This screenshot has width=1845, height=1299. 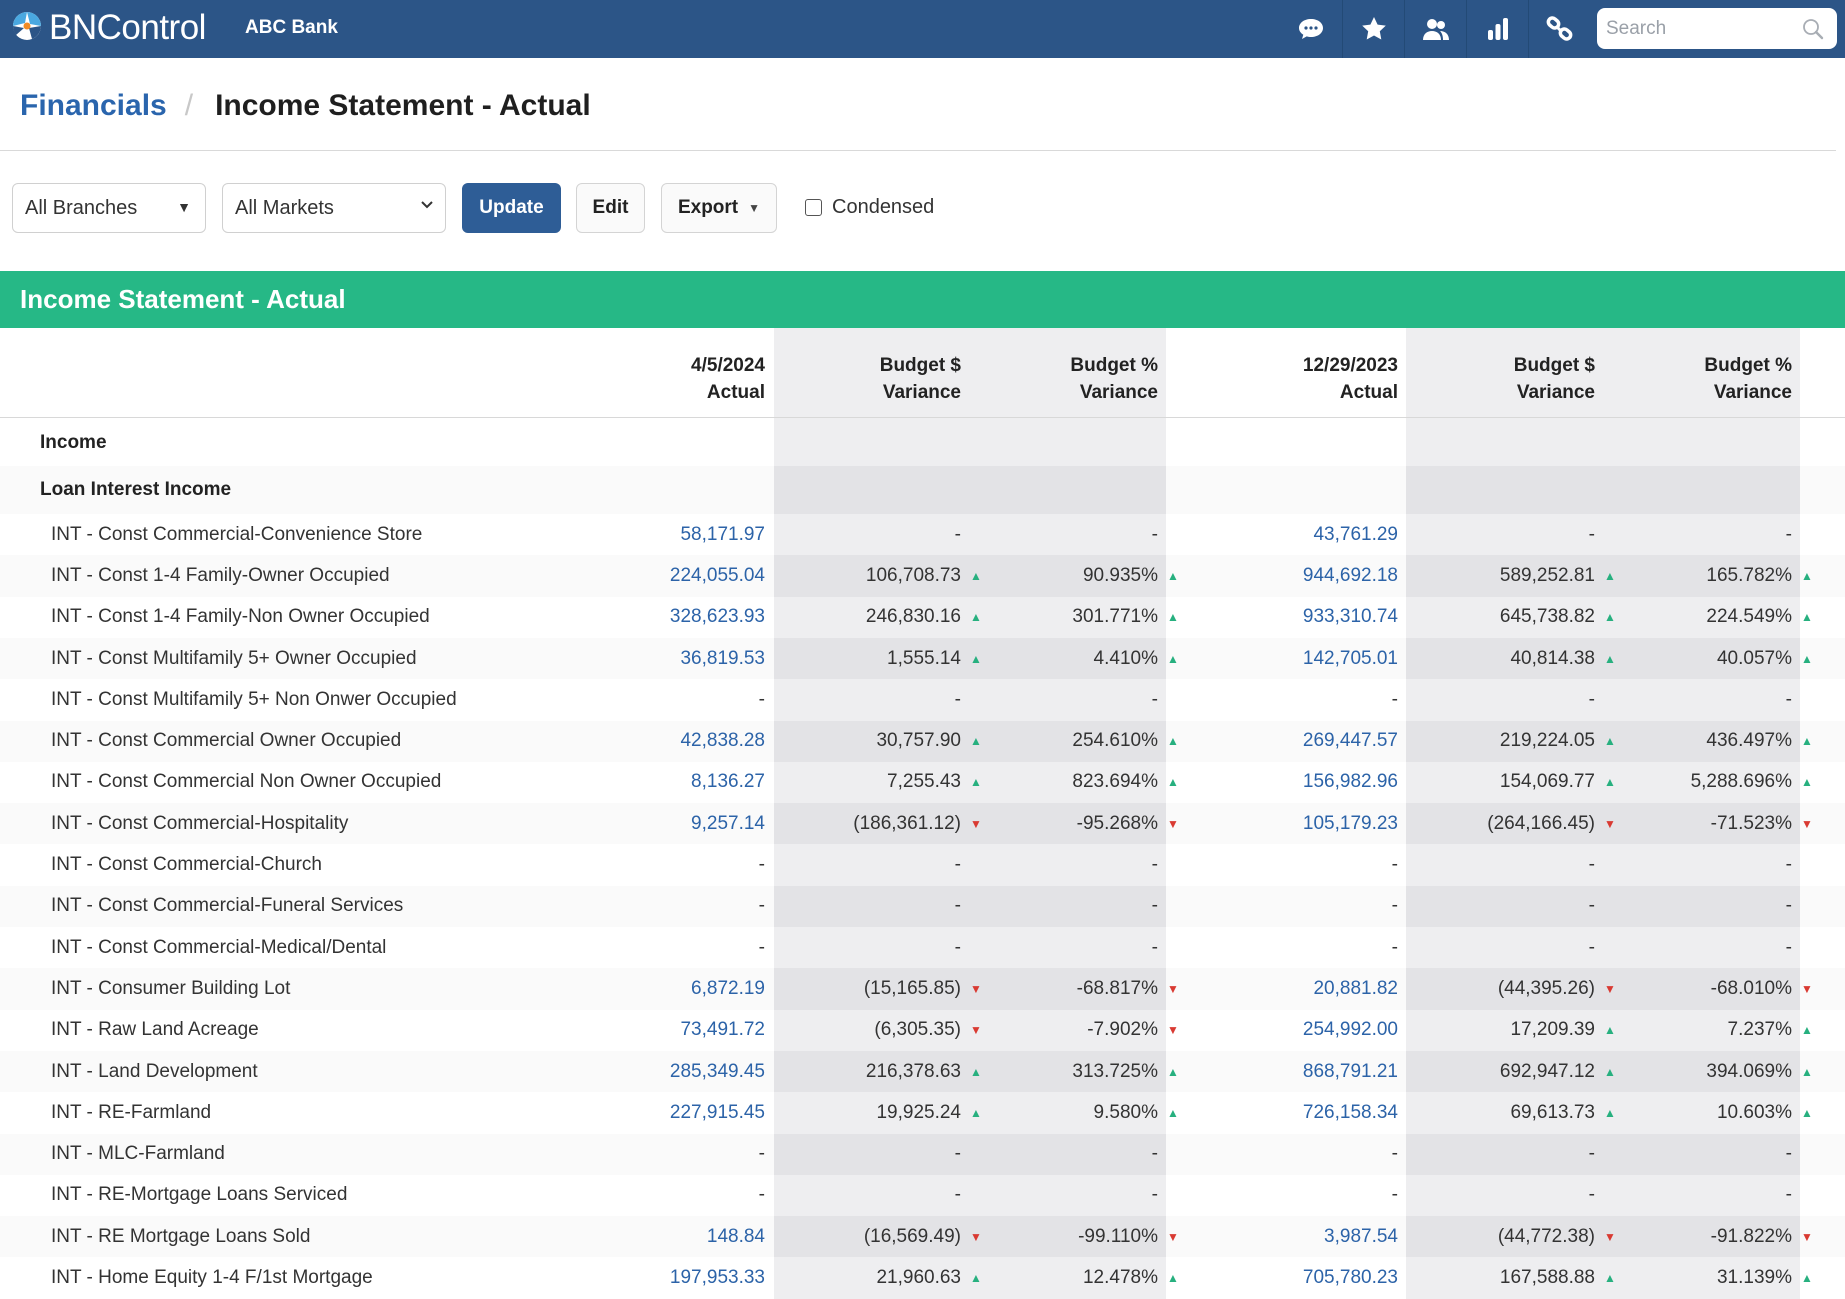 I want to click on cell-actual-2: 254,992.00, so click(x=1350, y=1030).